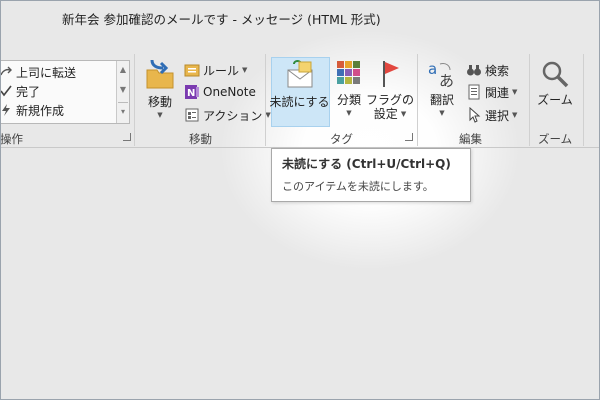 Image resolution: width=600 pixels, height=400 pixels. I want to click on related-icon, so click(474, 92).